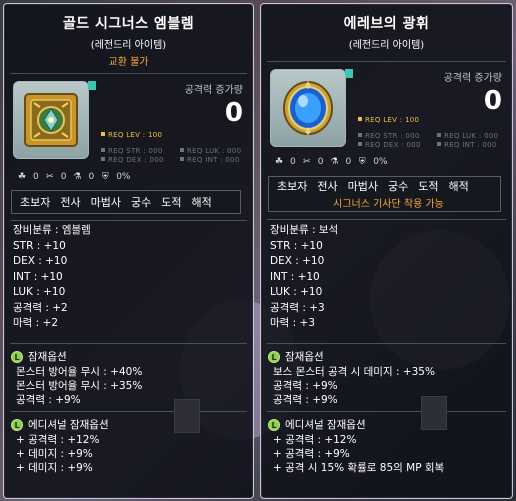 This screenshot has width=516, height=501. What do you see at coordinates (304, 230) in the screenshot?
I see `stat-category: 장비분류 : 보석` at bounding box center [304, 230].